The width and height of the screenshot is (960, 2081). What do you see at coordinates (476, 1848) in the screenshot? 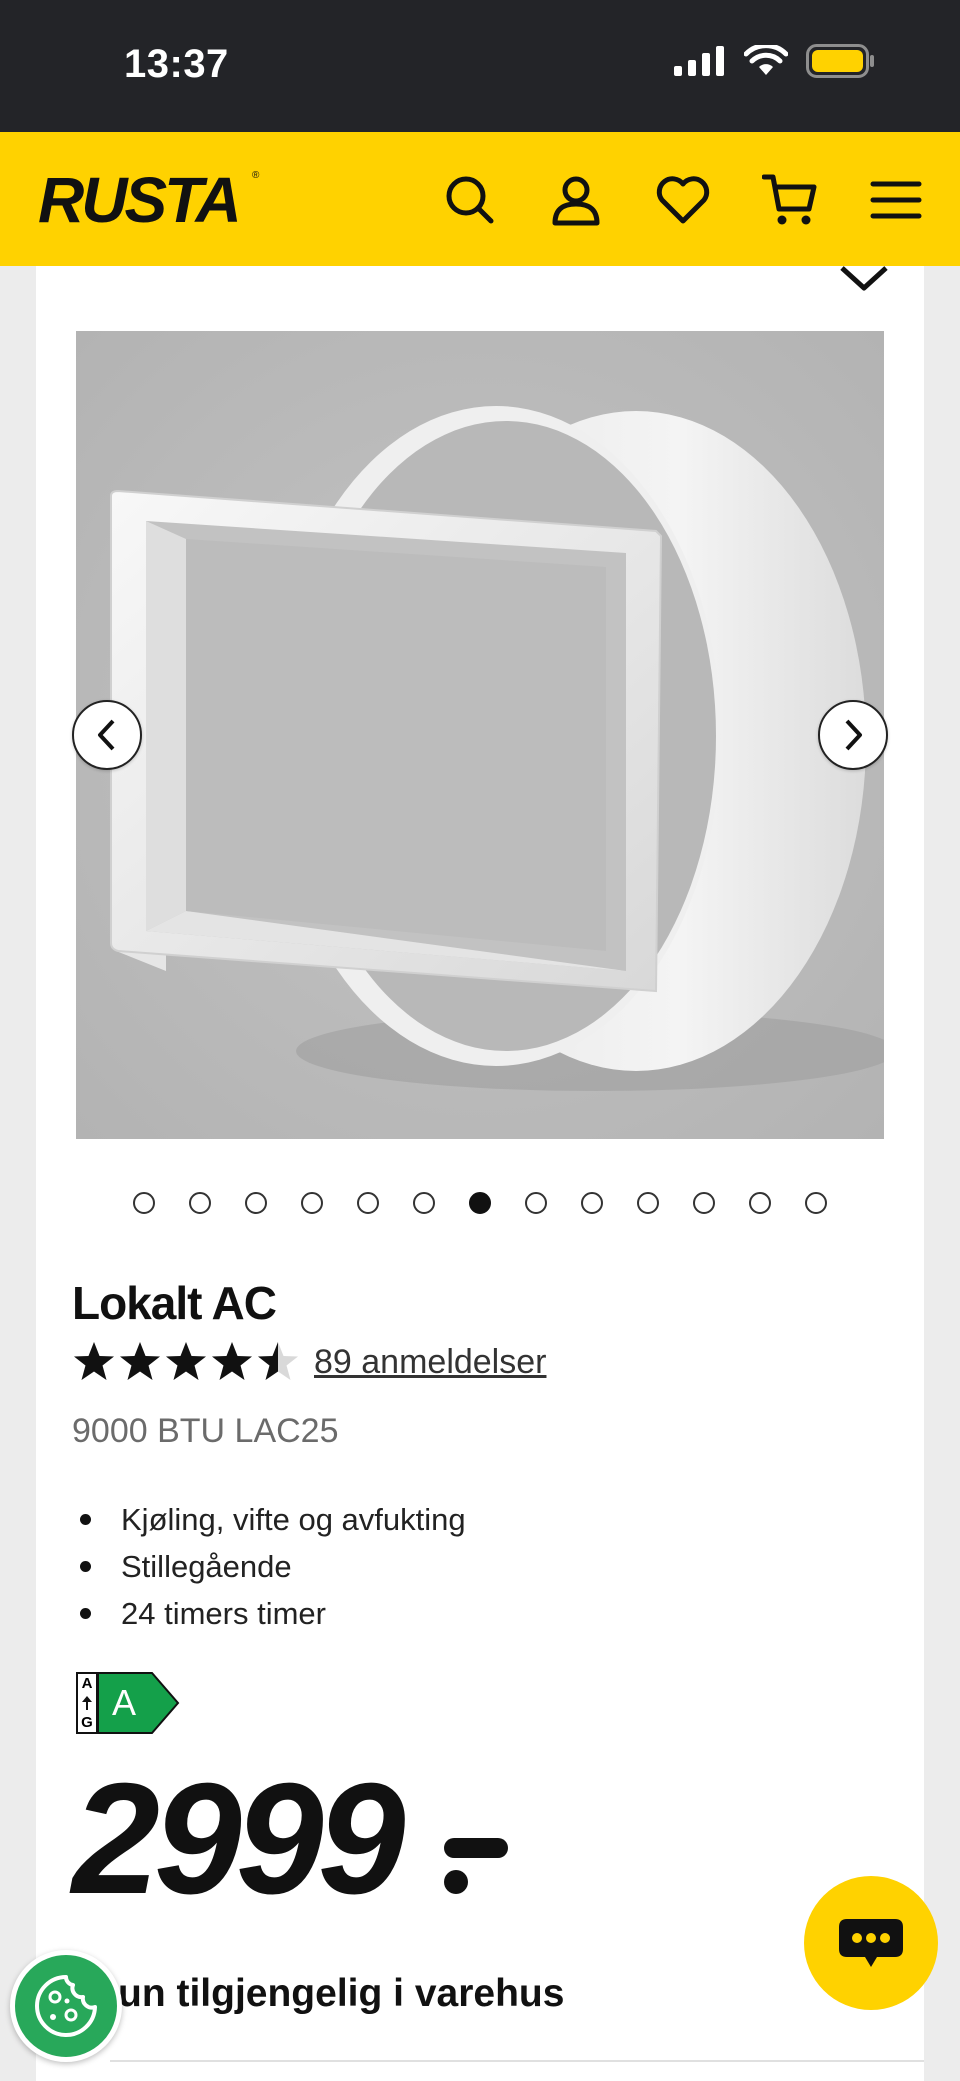
I see `price-dash` at bounding box center [476, 1848].